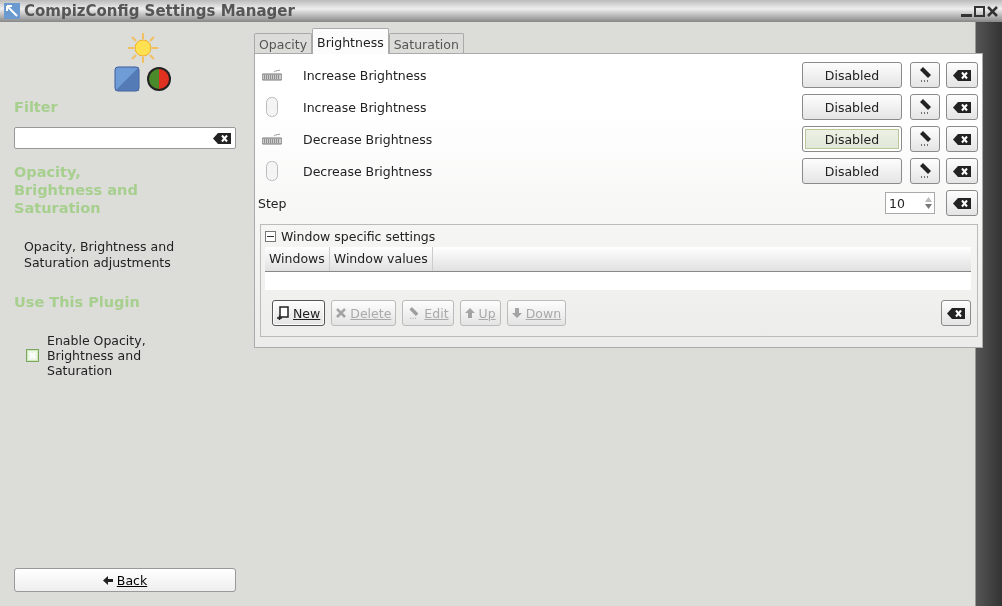 The height and width of the screenshot is (606, 1002). Describe the element at coordinates (125, 580) in the screenshot. I see `back-button: Back` at that location.